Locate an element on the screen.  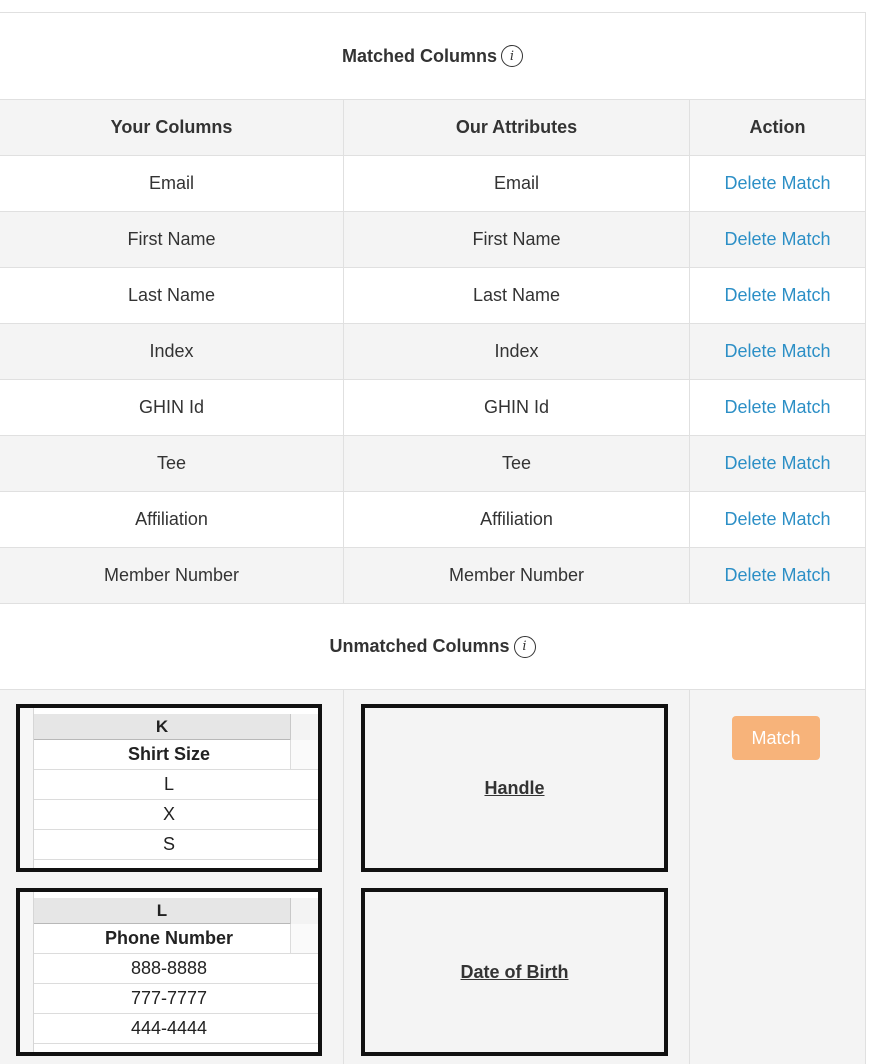
table-row: GHIN Id GHIN Id Delete Match is located at coordinates (432, 407).